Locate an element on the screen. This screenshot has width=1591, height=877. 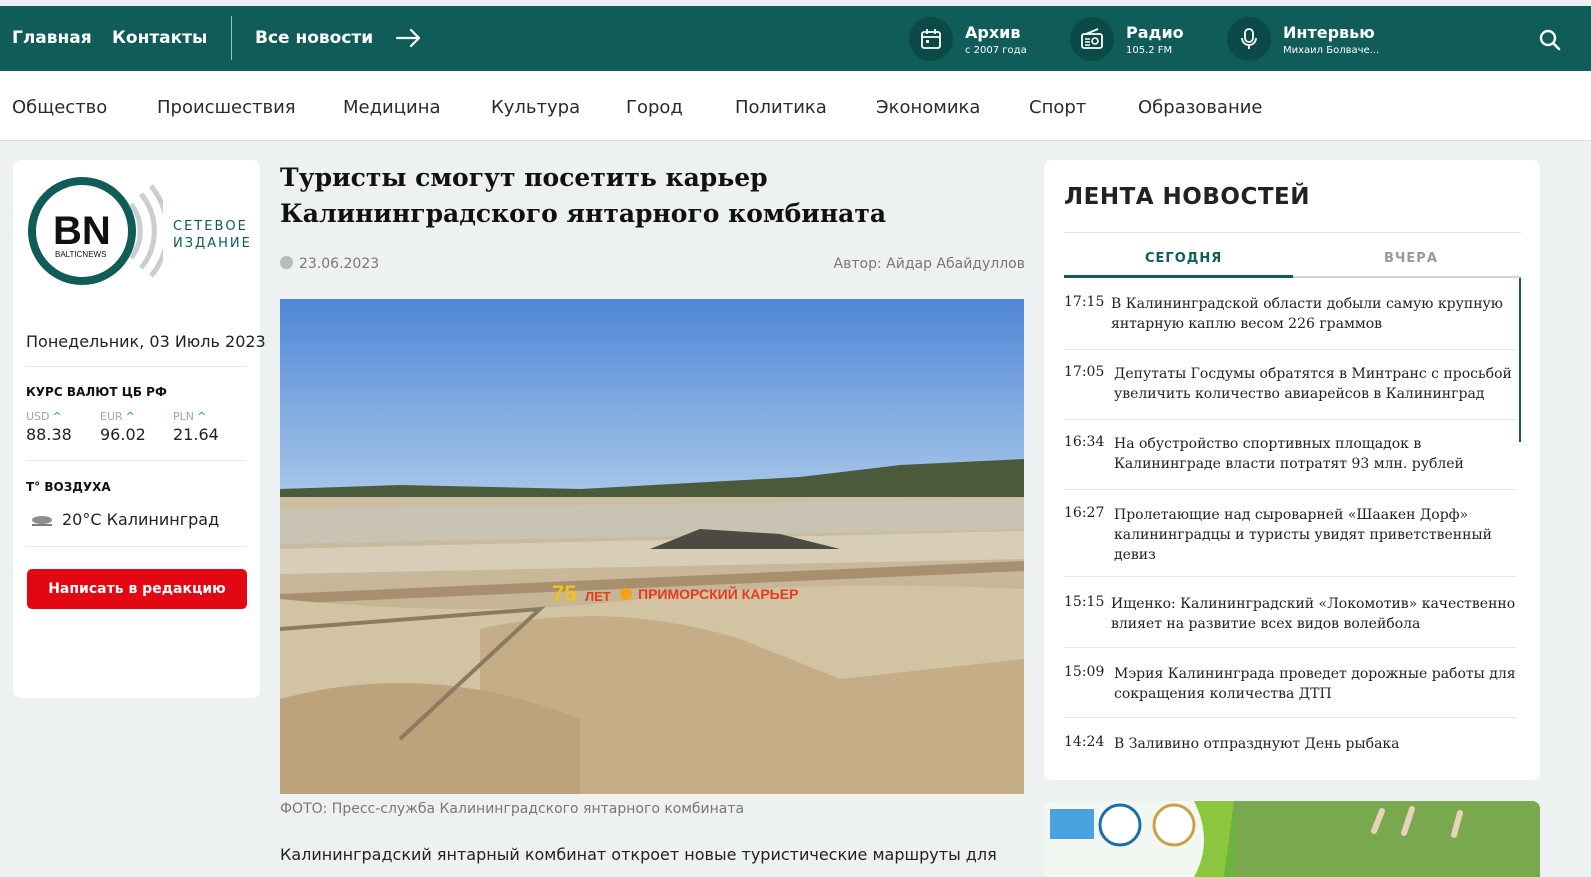
arrow-right-icon is located at coordinates (409, 38).